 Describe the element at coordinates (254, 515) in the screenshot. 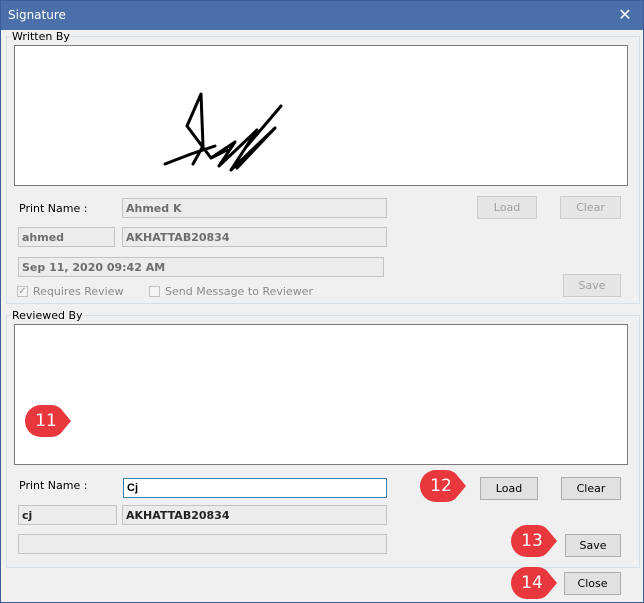

I see `reviewed-user-code: AKHATTAB20834` at that location.